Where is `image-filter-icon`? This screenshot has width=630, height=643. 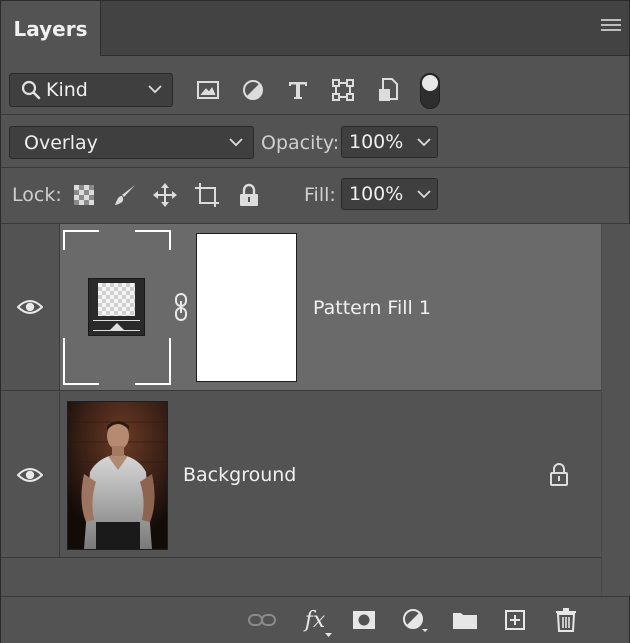
image-filter-icon is located at coordinates (208, 90).